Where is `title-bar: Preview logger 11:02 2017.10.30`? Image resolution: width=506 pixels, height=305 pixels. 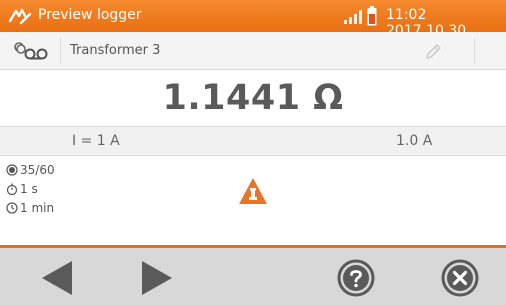 title-bar: Preview logger 11:02 2017.10.30 is located at coordinates (253, 19).